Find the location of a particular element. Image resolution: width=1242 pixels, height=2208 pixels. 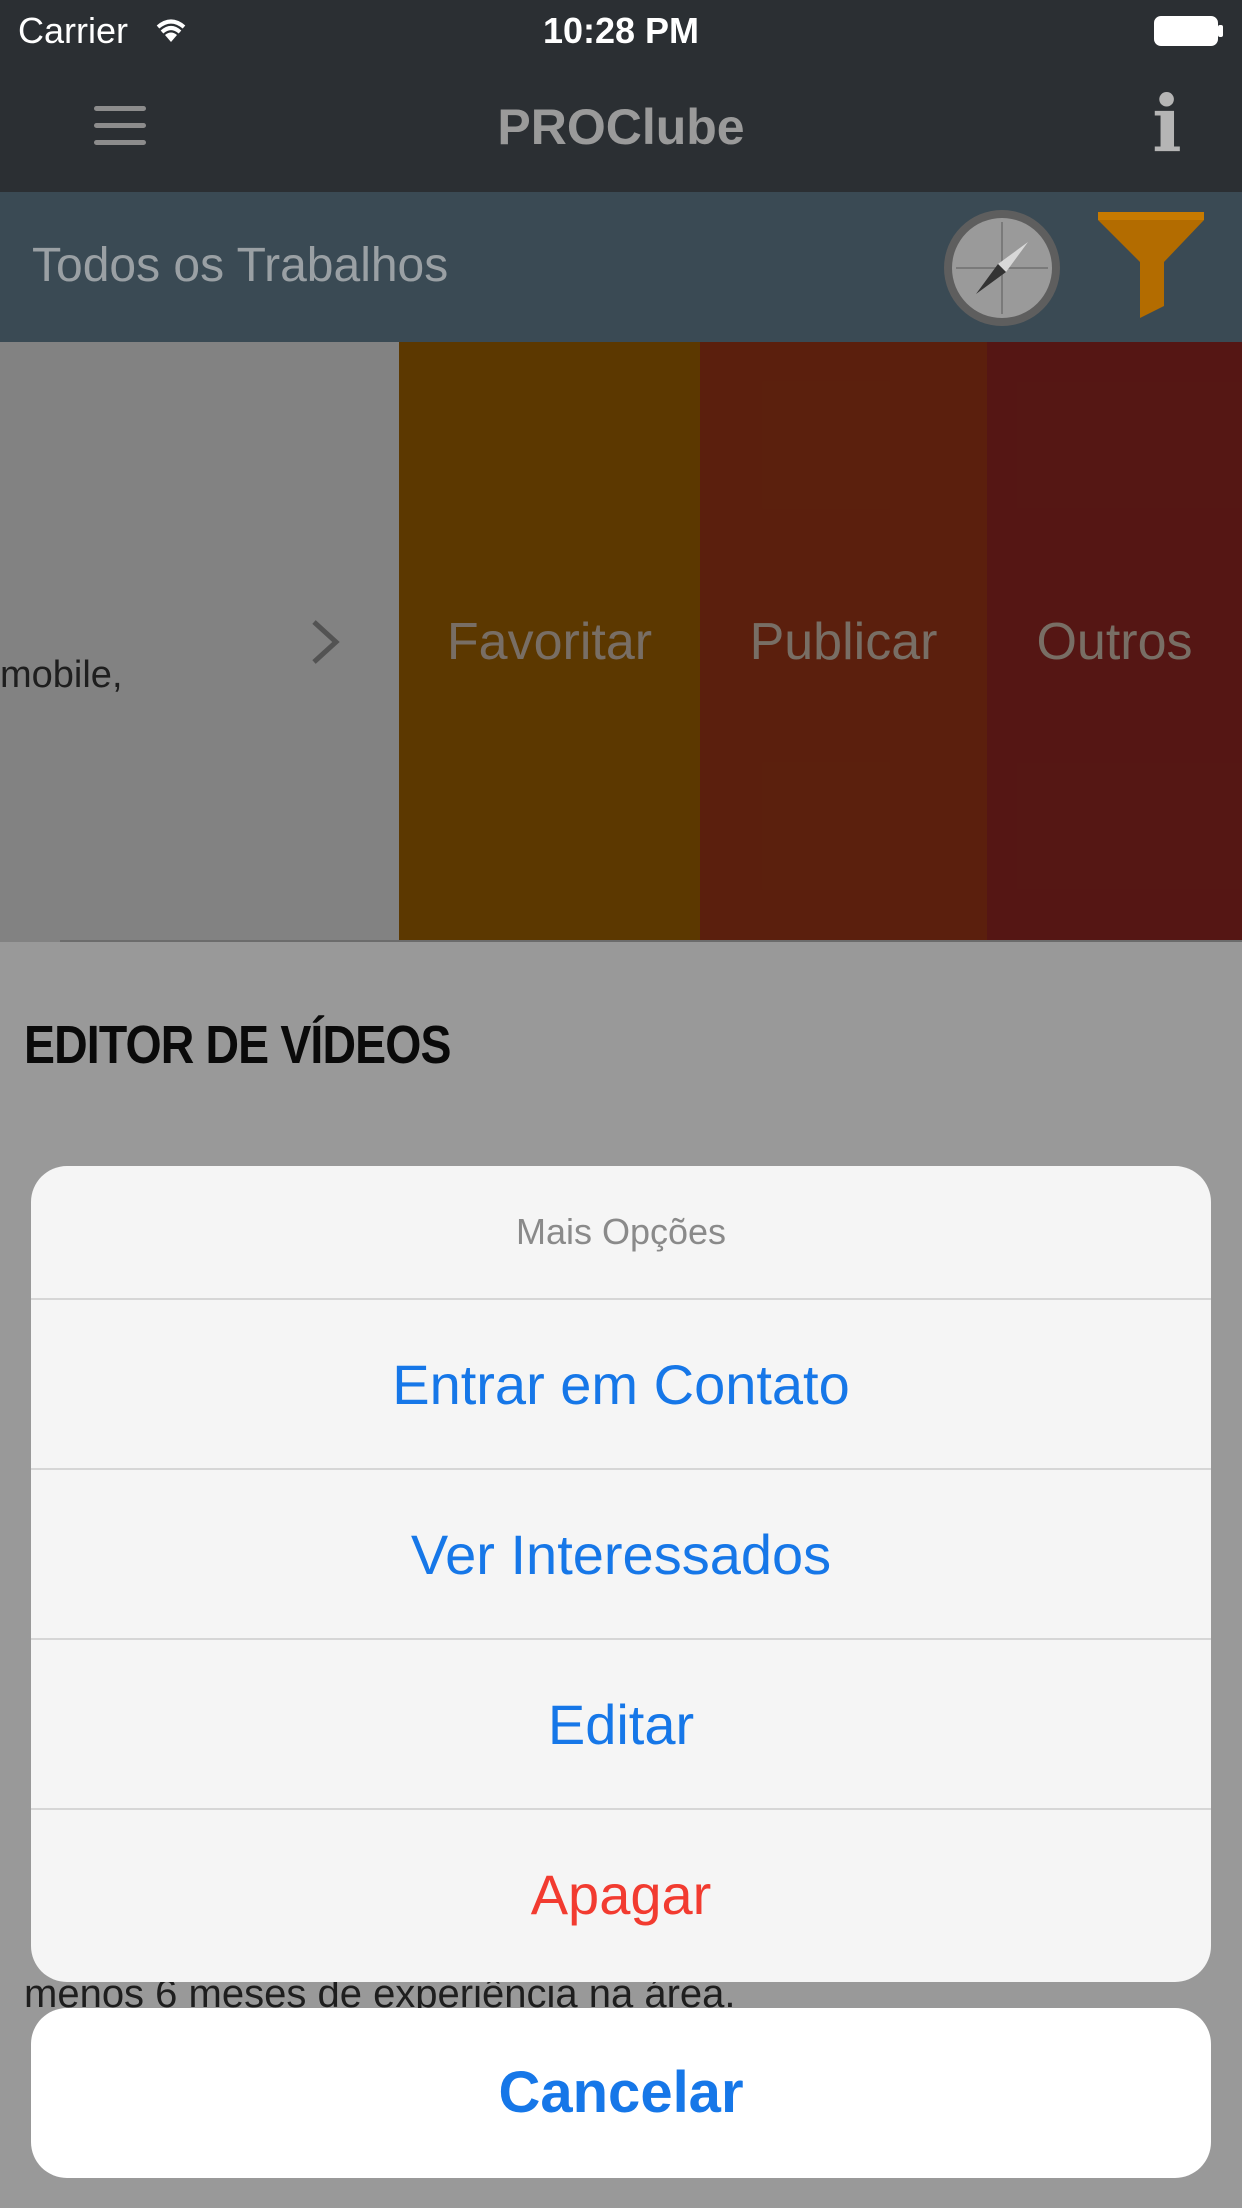

filter-funnel-icon is located at coordinates (1151, 265).